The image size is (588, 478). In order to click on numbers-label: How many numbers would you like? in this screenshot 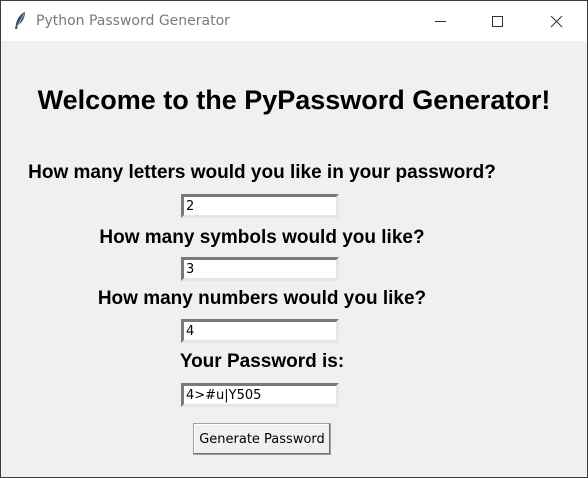, I will do `click(262, 298)`.